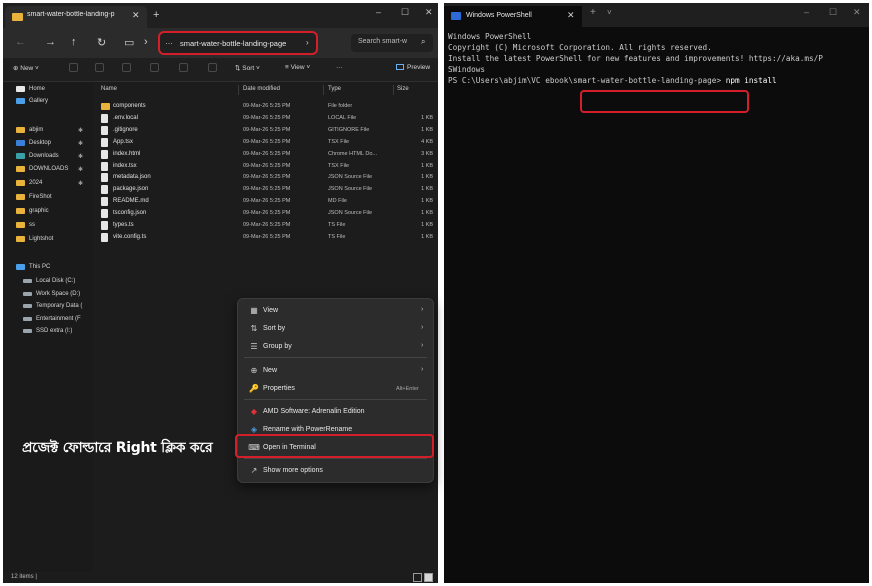 This screenshot has width=872, height=586. What do you see at coordinates (609, 12) in the screenshot?
I see `chevron-down-icon: ˅` at bounding box center [609, 12].